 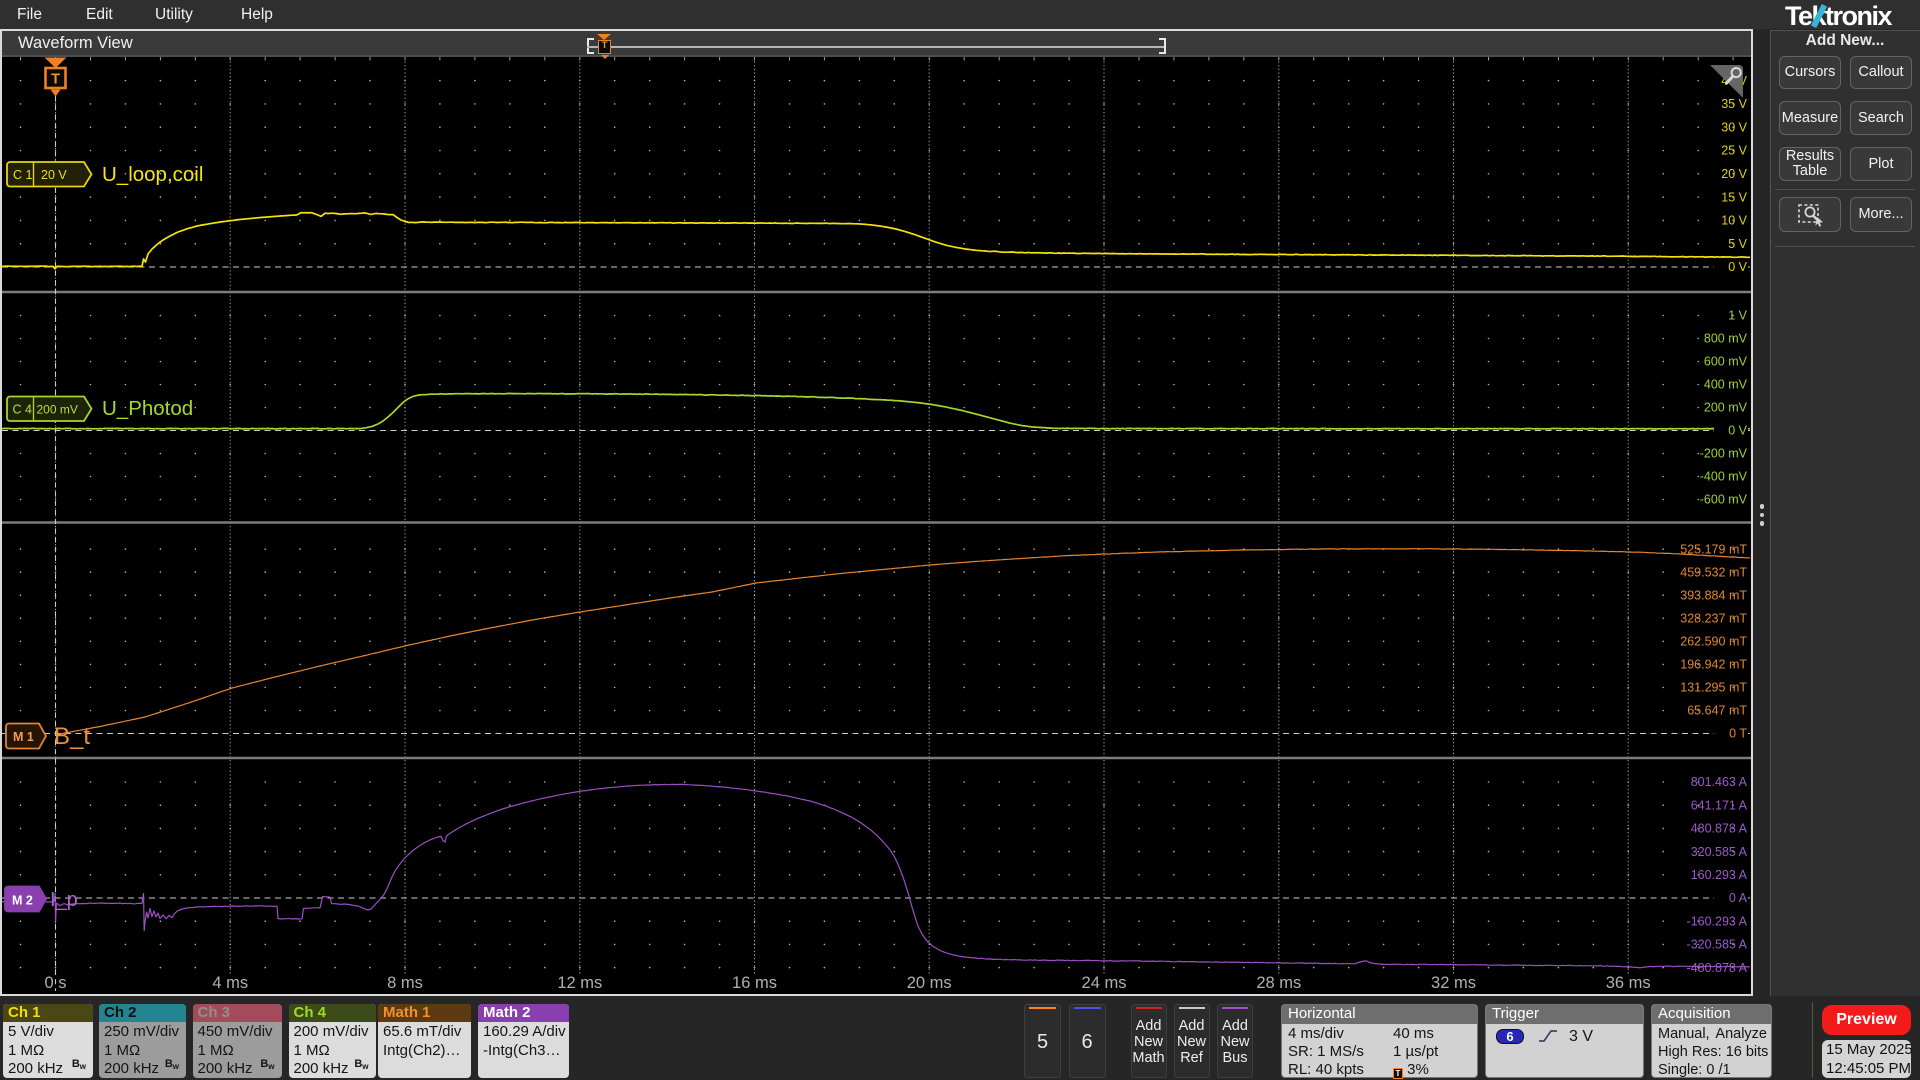 What do you see at coordinates (1719, 852) in the screenshot?
I see `svg-text: 320.585 A` at bounding box center [1719, 852].